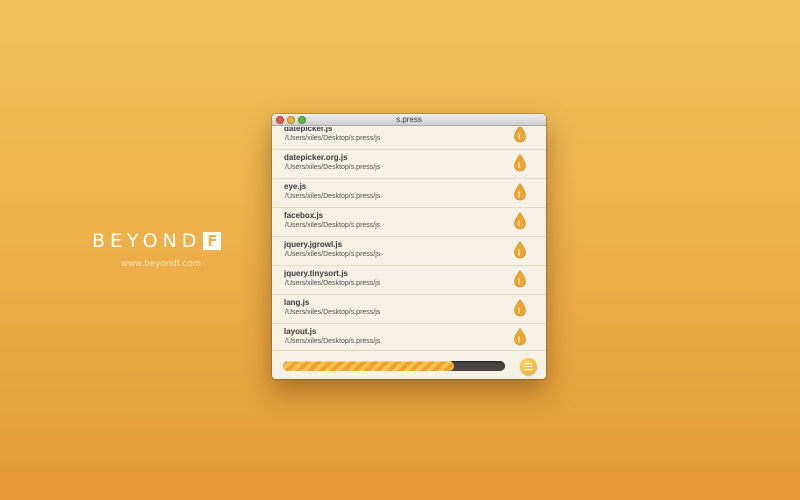  Describe the element at coordinates (316, 273) in the screenshot. I see `file-name: jquery.tinysort.js` at that location.